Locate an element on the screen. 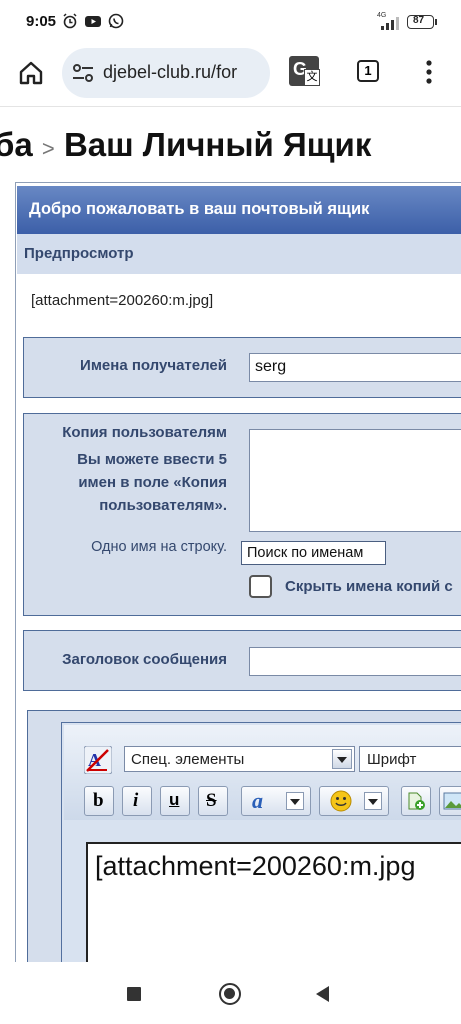  smiley-icon is located at coordinates (341, 801).